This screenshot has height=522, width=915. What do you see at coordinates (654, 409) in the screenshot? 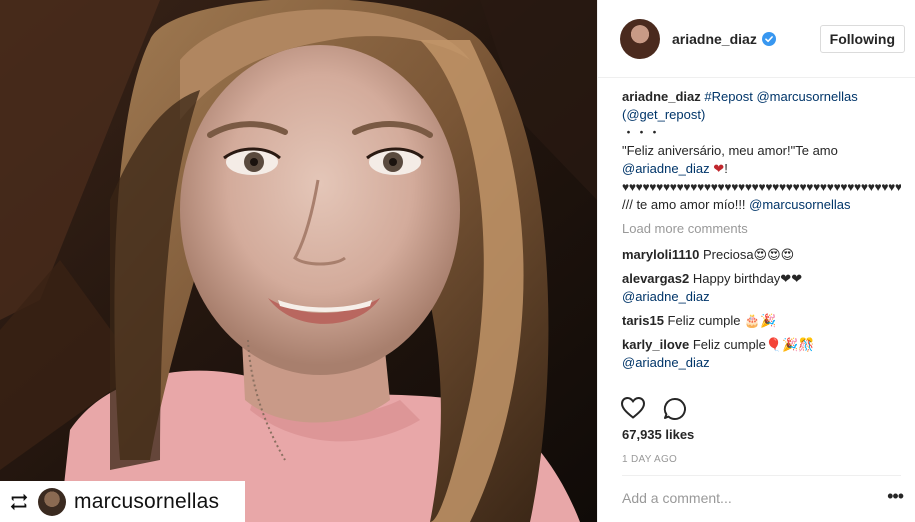
I see `action-bar` at bounding box center [654, 409].